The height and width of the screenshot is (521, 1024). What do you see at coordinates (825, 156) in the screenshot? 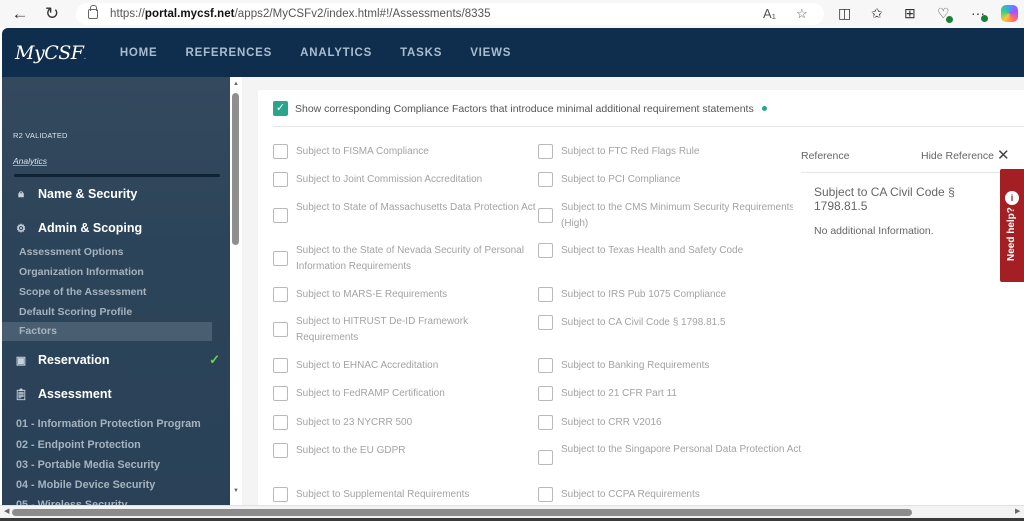
I see `reference-title: Reference` at bounding box center [825, 156].